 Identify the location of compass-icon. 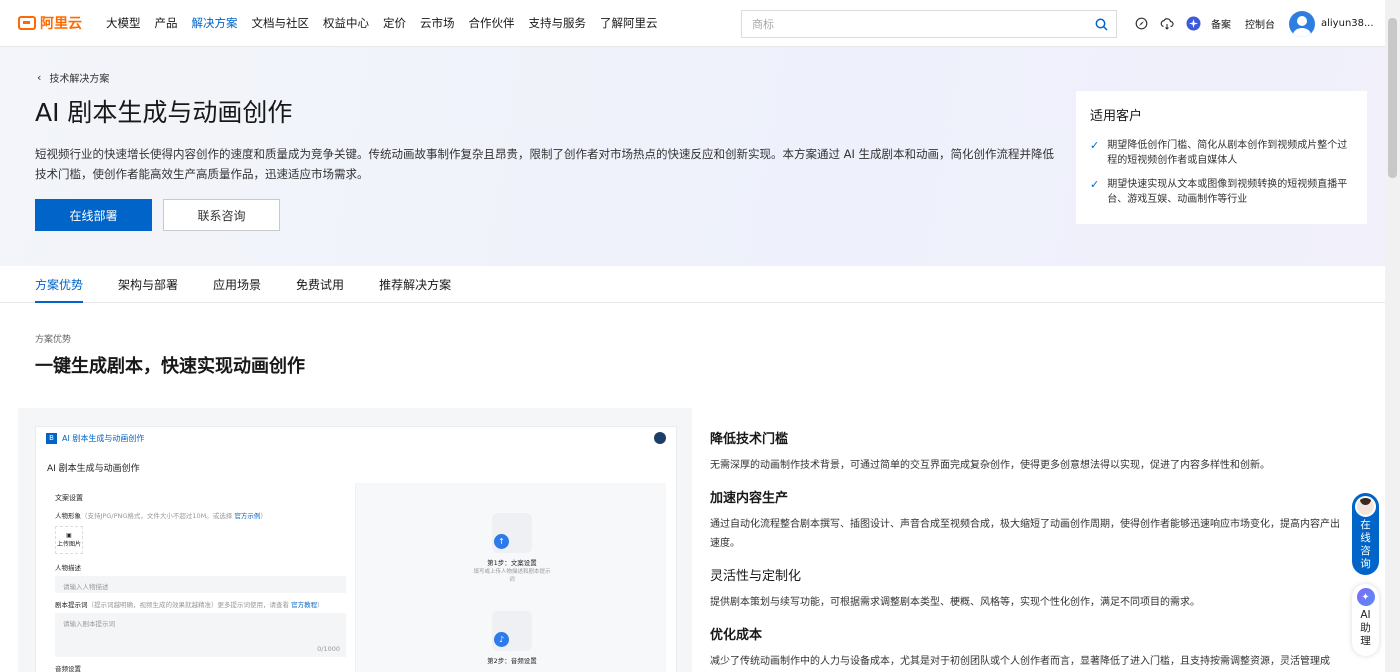
(1141, 24).